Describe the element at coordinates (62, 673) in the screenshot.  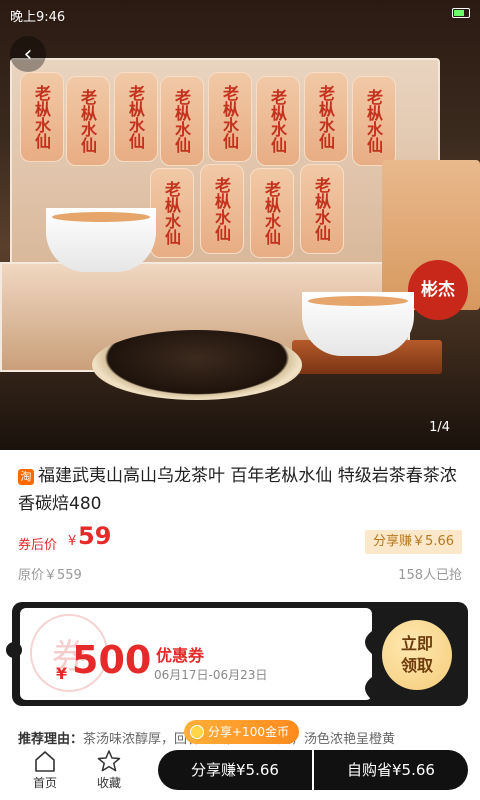
I see `coupon-currency: ¥` at that location.